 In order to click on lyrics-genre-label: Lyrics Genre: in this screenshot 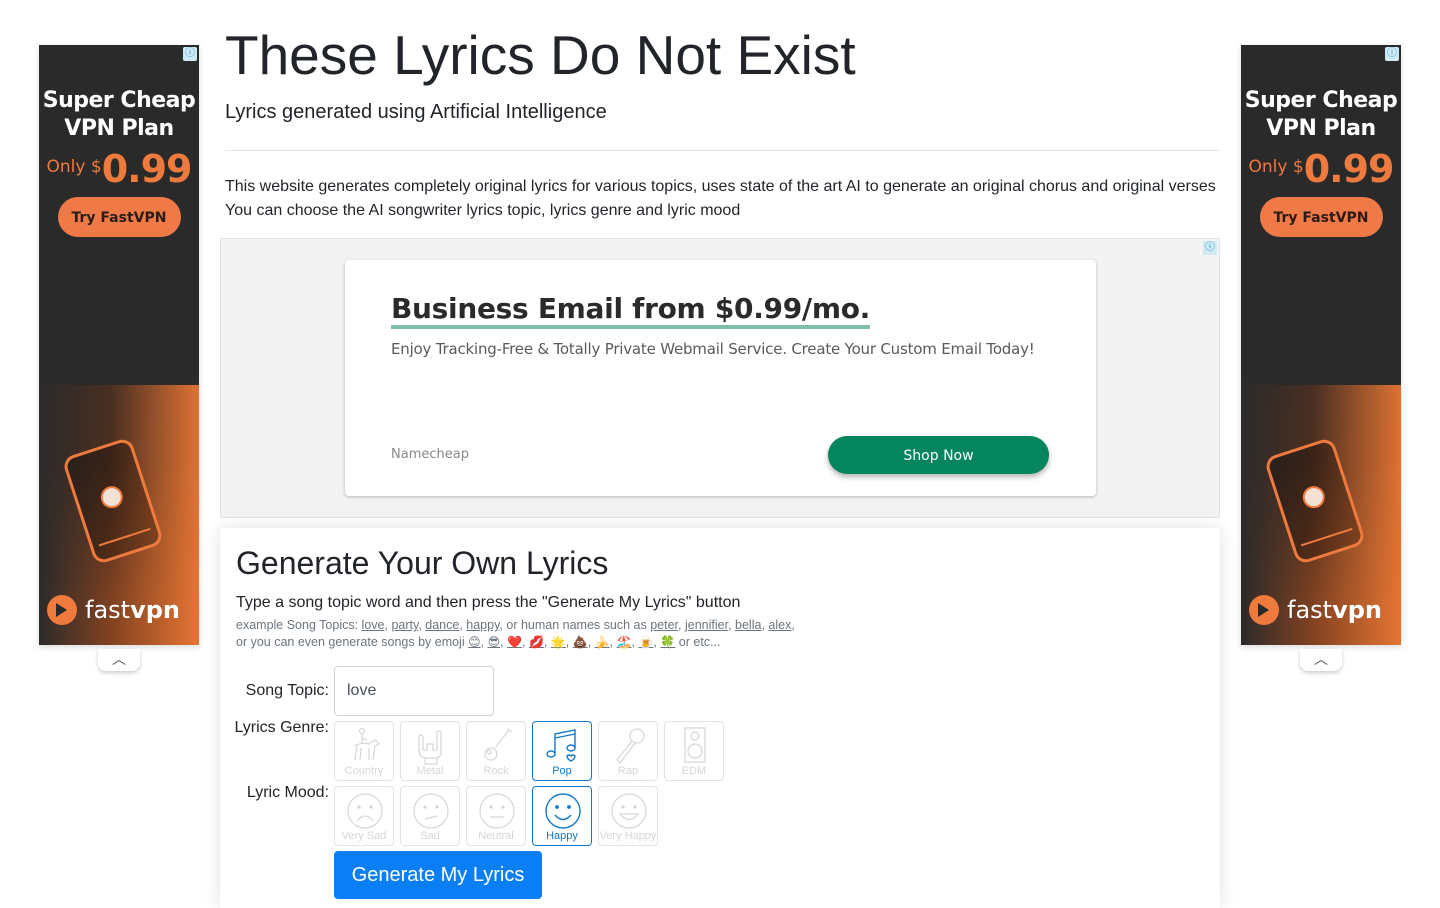, I will do `click(281, 727)`.